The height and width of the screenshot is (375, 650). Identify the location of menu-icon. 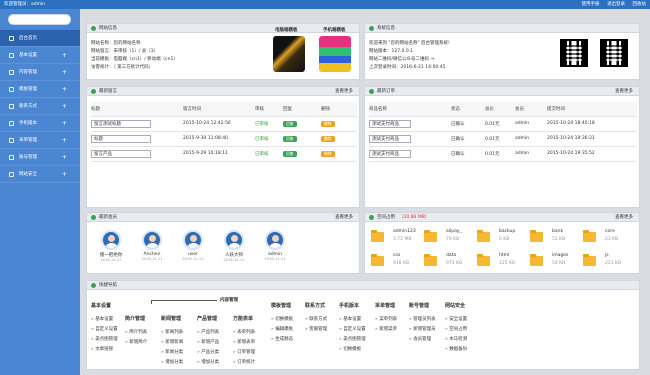
(11, 140).